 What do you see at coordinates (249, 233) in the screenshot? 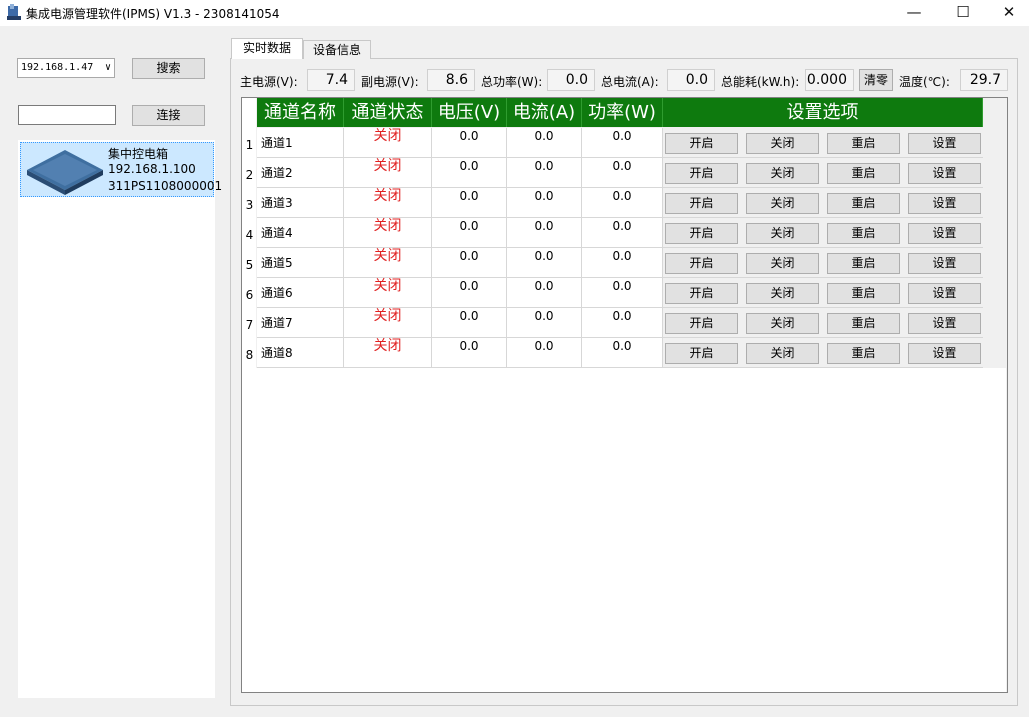
I see `row-number: 4` at bounding box center [249, 233].